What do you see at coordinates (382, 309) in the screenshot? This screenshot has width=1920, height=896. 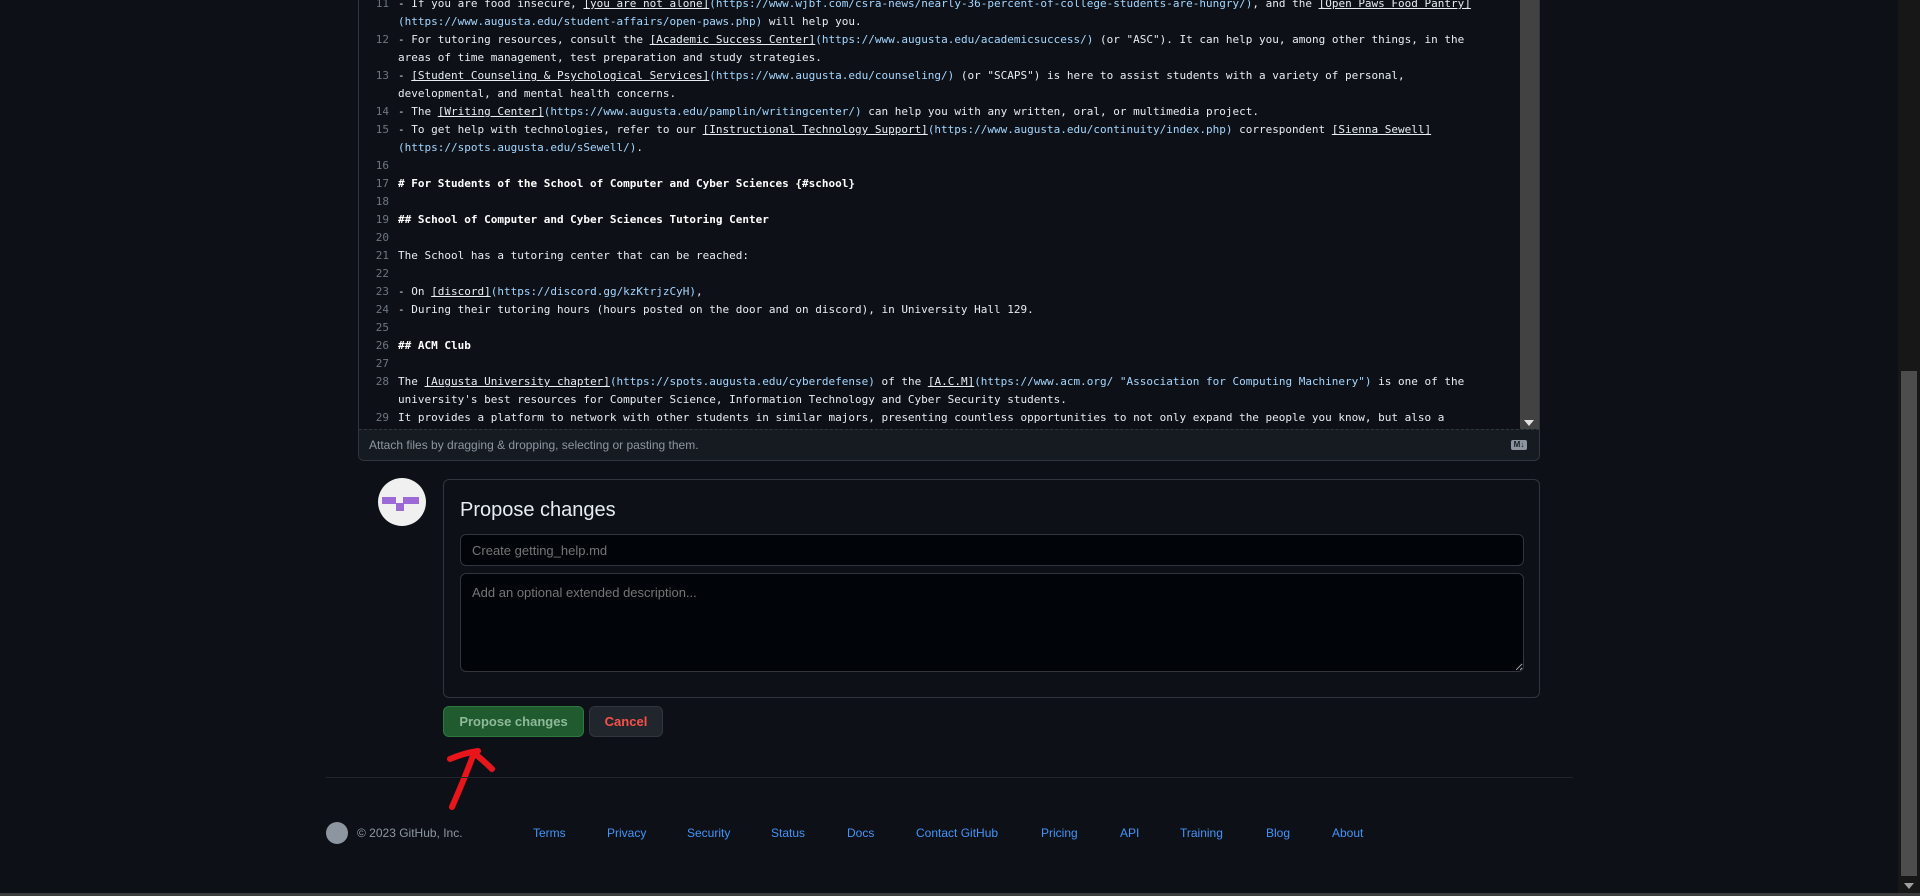 I see `line-number: 24` at bounding box center [382, 309].